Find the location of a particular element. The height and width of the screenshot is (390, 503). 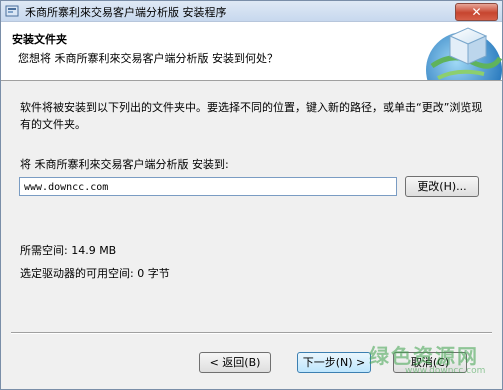

header-subtitle: 您想将 禾商所寨利來交易客户端分析版 安装到何处？ is located at coordinates (148, 58).